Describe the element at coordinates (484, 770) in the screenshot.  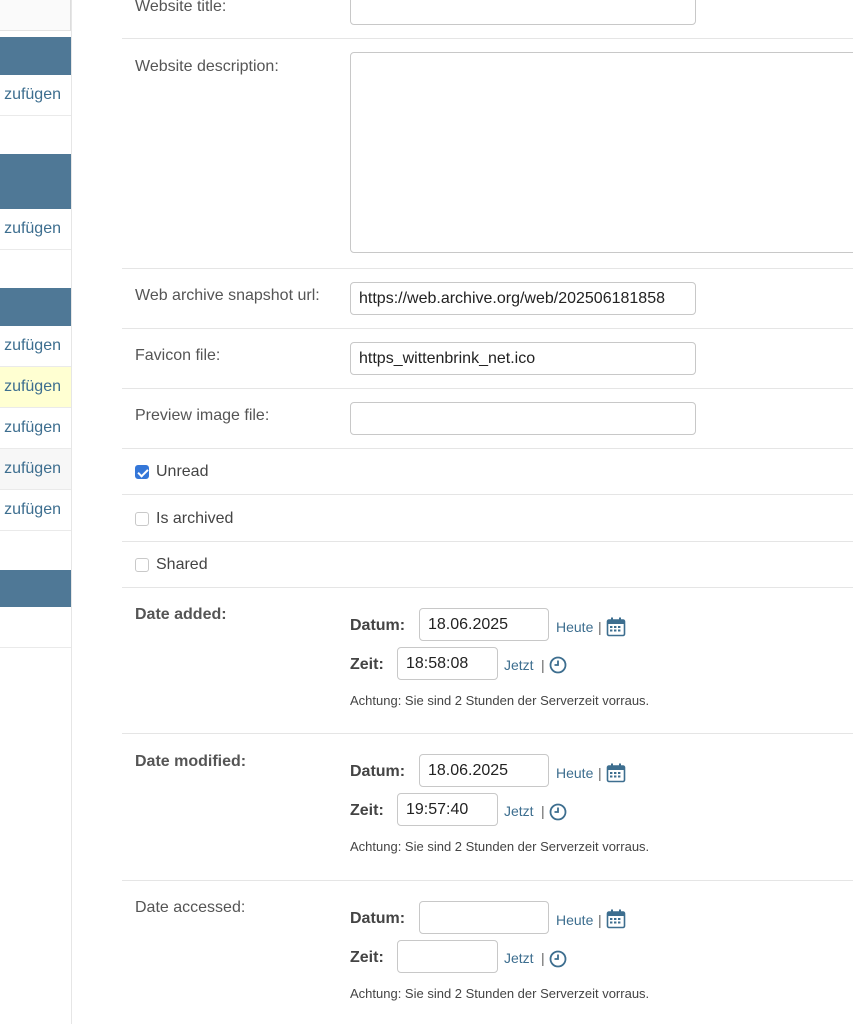
I see `date-modified-date-input: 18.06.2025` at that location.